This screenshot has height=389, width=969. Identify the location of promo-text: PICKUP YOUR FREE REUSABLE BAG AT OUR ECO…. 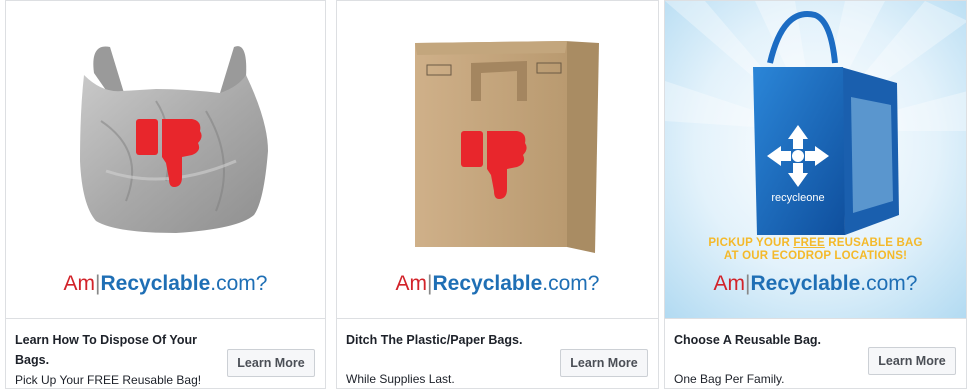
(815, 250).